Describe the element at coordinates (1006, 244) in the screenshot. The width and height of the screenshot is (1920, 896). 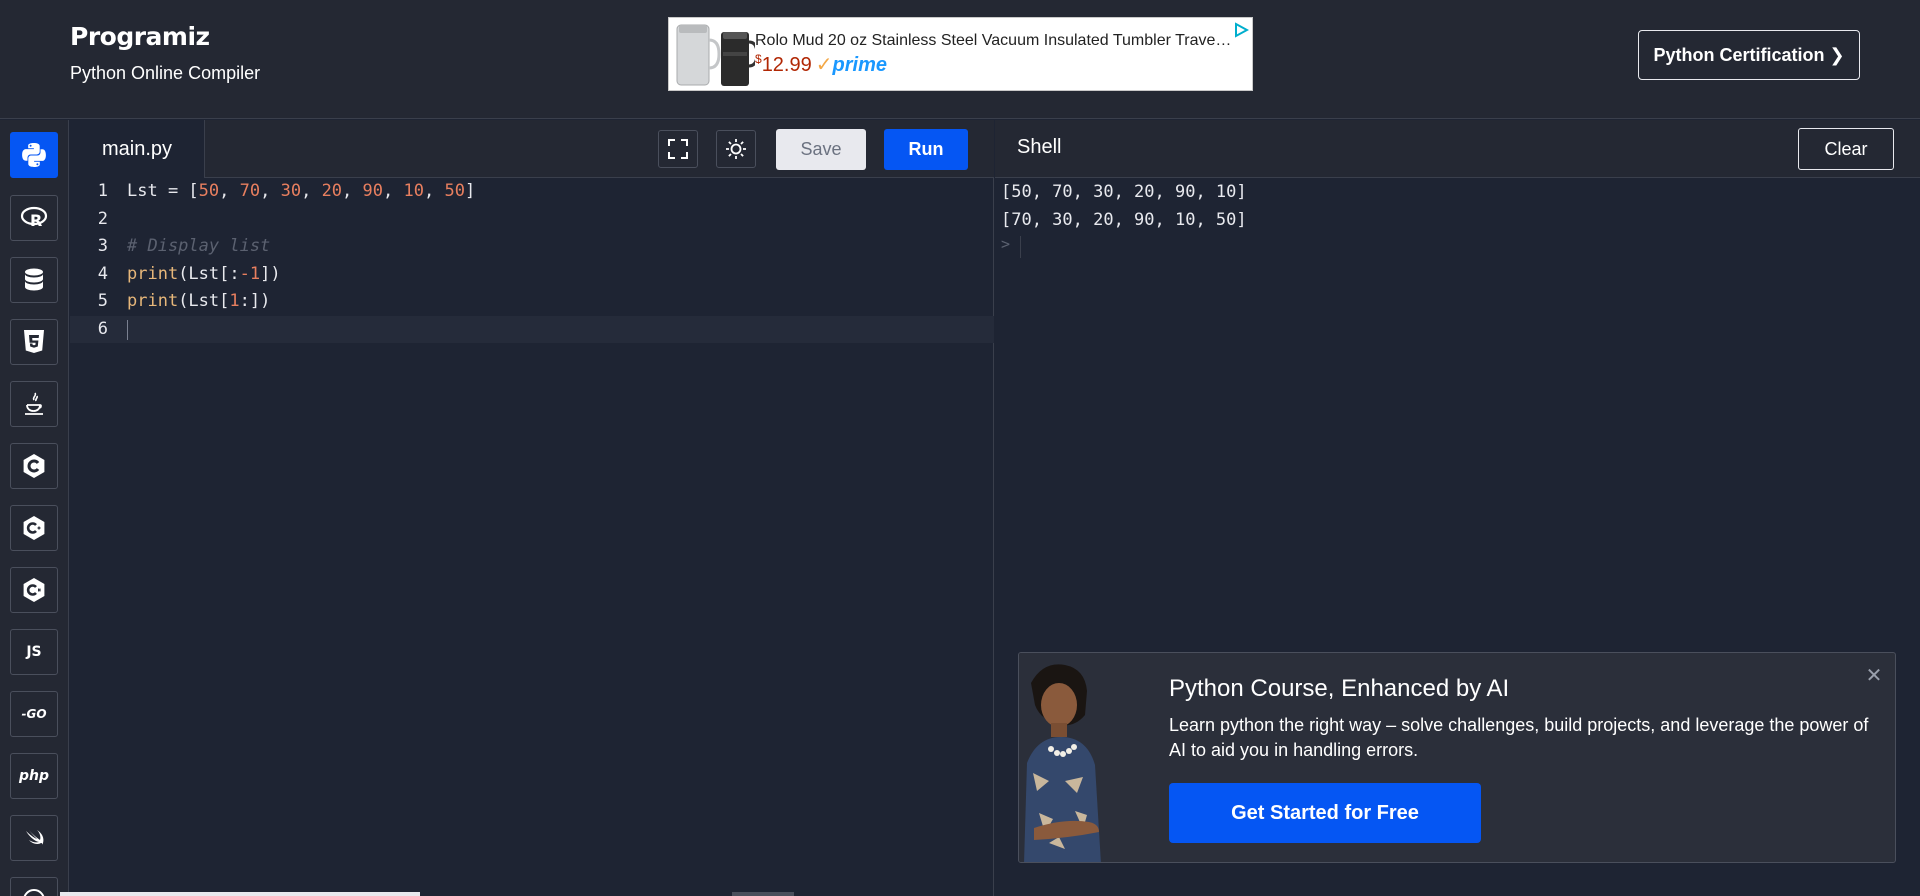
I see `shell-prompt: >` at that location.